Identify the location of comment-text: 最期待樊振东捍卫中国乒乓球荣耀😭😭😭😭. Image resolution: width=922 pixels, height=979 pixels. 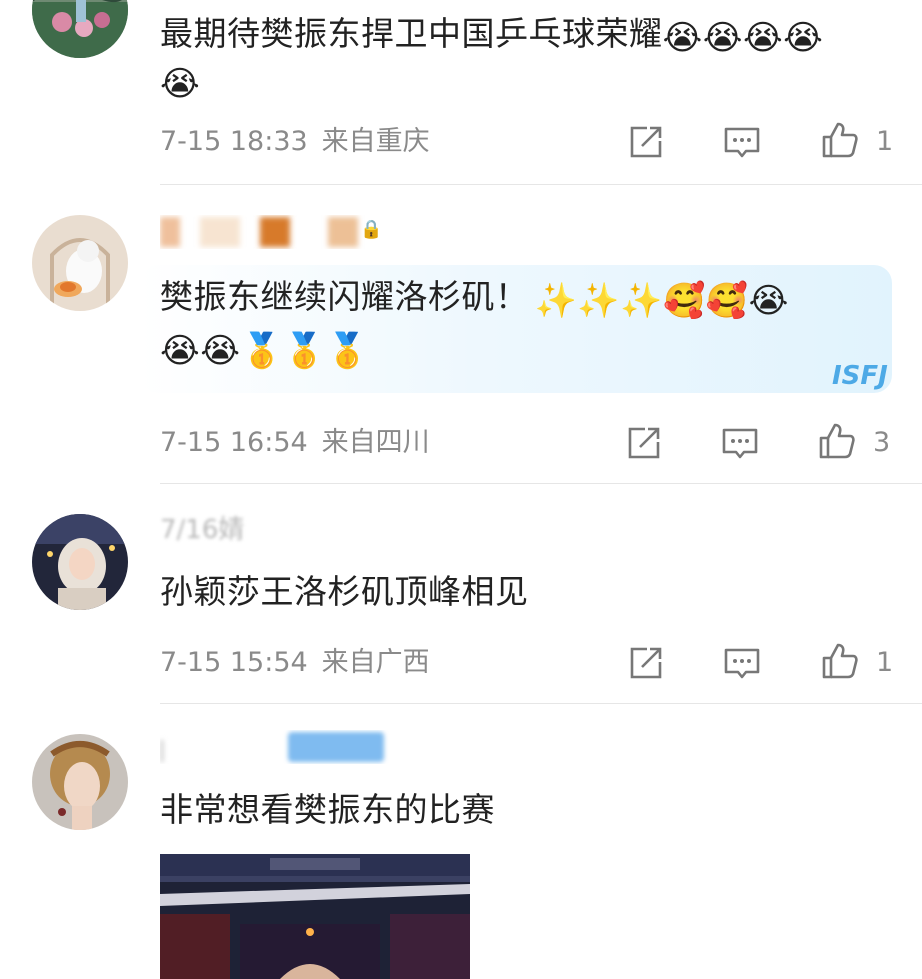
(492, 36).